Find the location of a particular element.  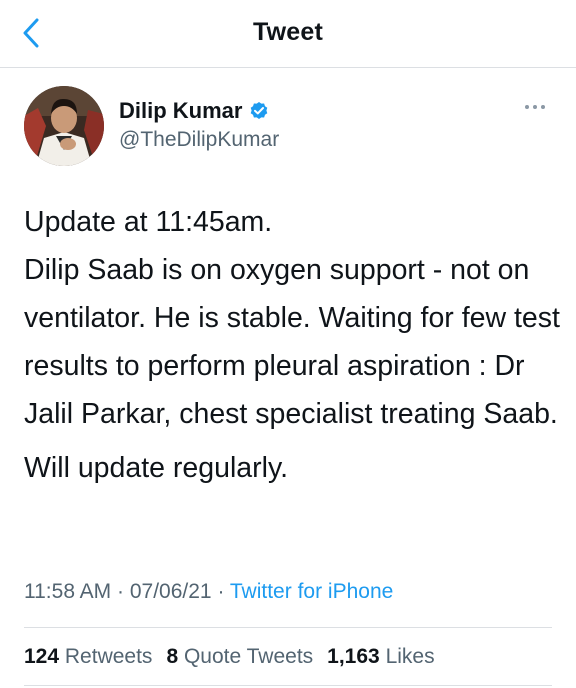

retweets-count: 124 is located at coordinates (42, 656).